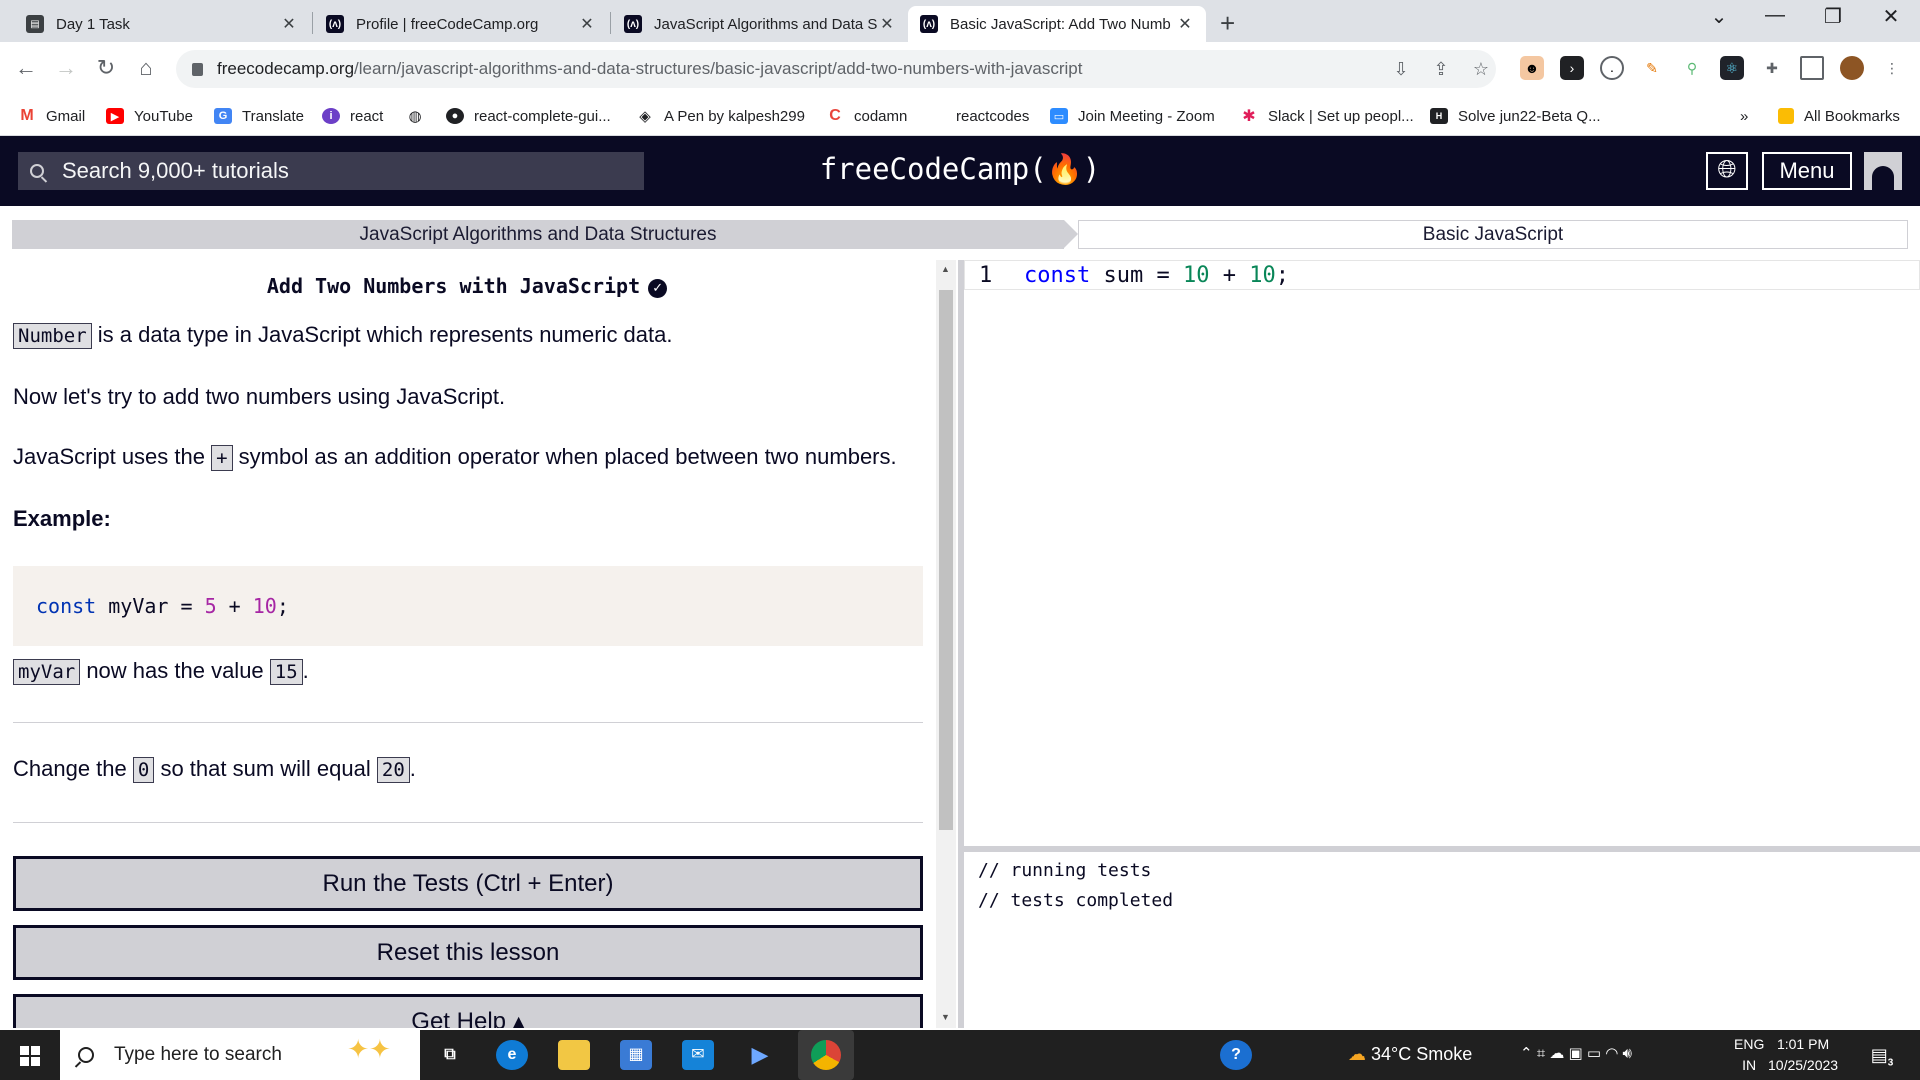  Describe the element at coordinates (1732, 68) in the screenshot. I see `react-devtools-icon: ⚛` at that location.